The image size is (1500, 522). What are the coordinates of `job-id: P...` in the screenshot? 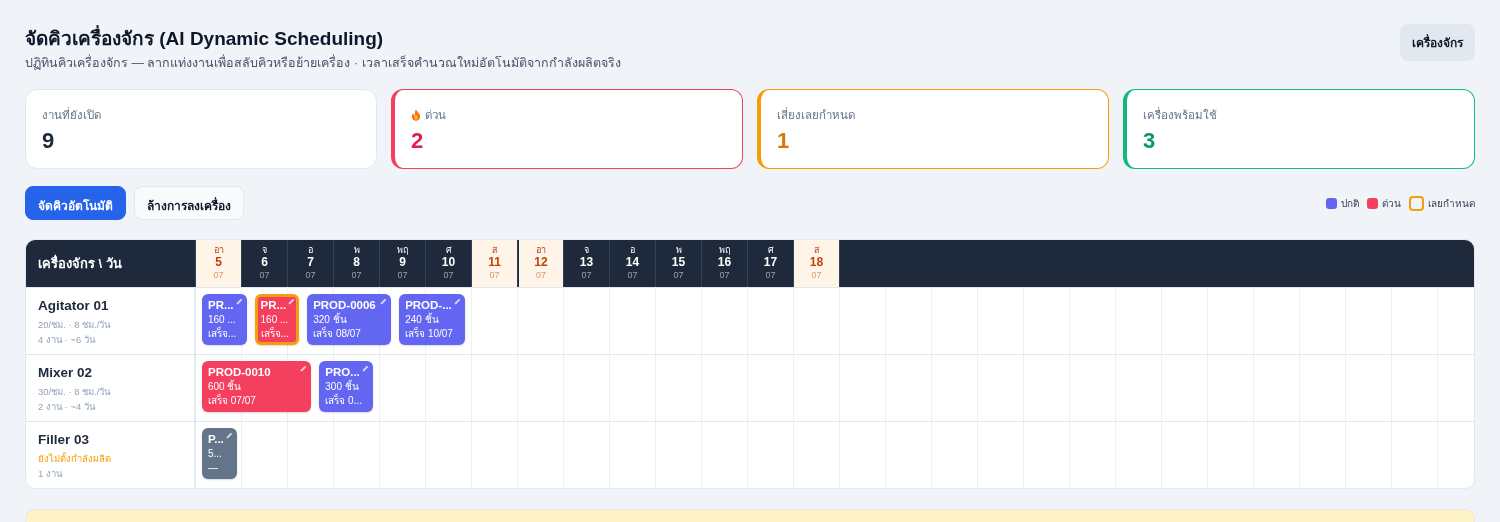 It's located at (216, 439).